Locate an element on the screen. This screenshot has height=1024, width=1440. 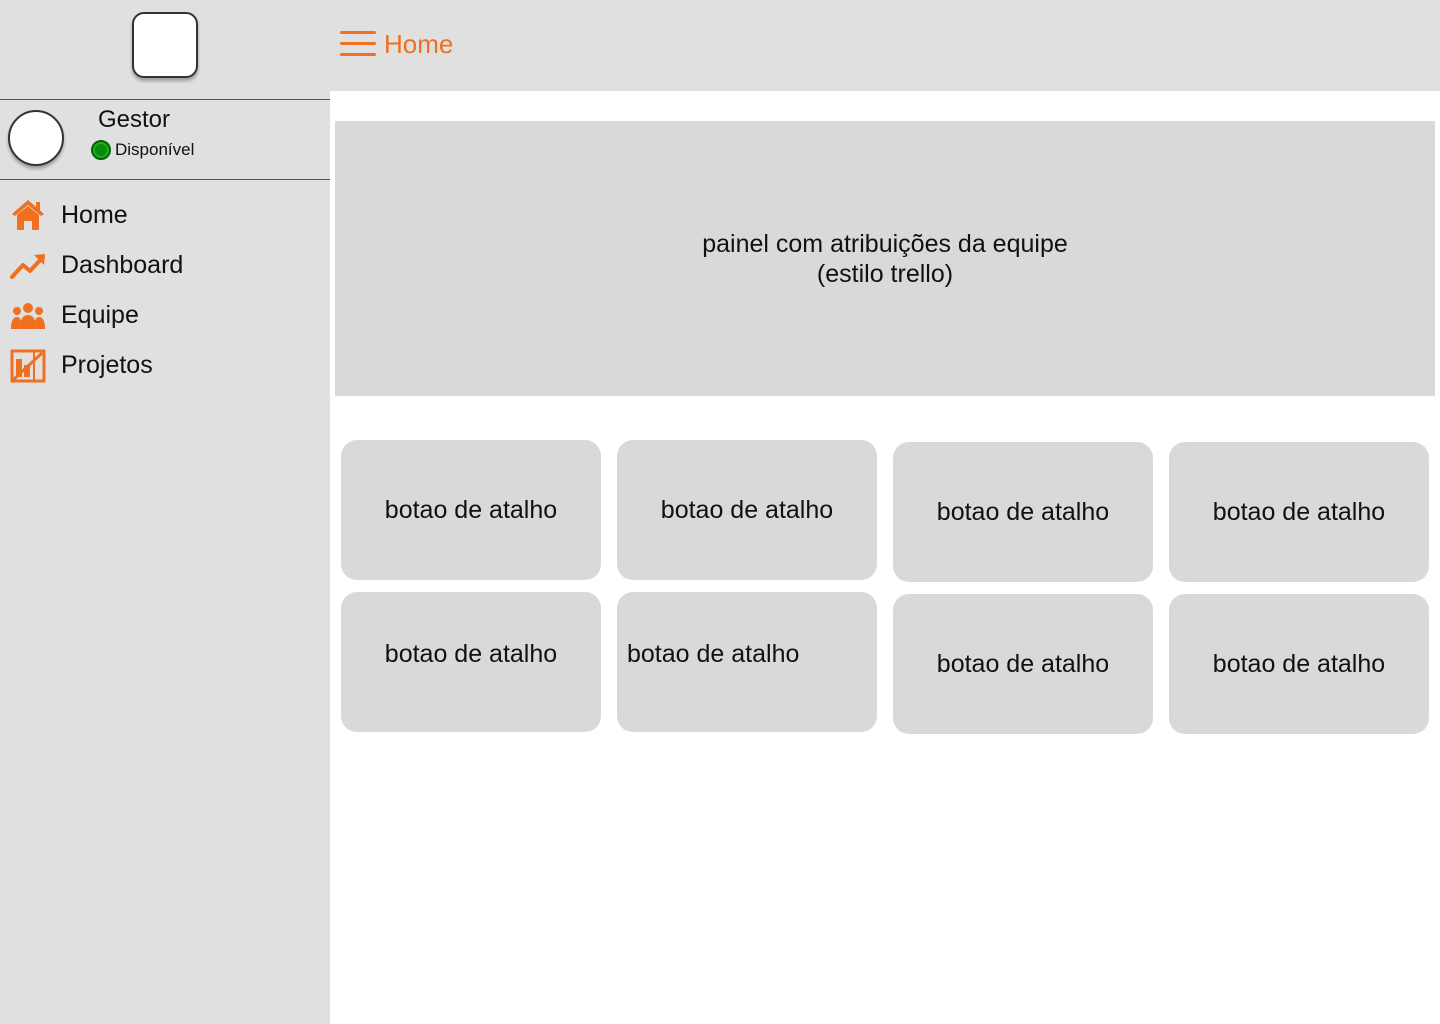
sidebar-item-label: Dashboard is located at coordinates (122, 264).